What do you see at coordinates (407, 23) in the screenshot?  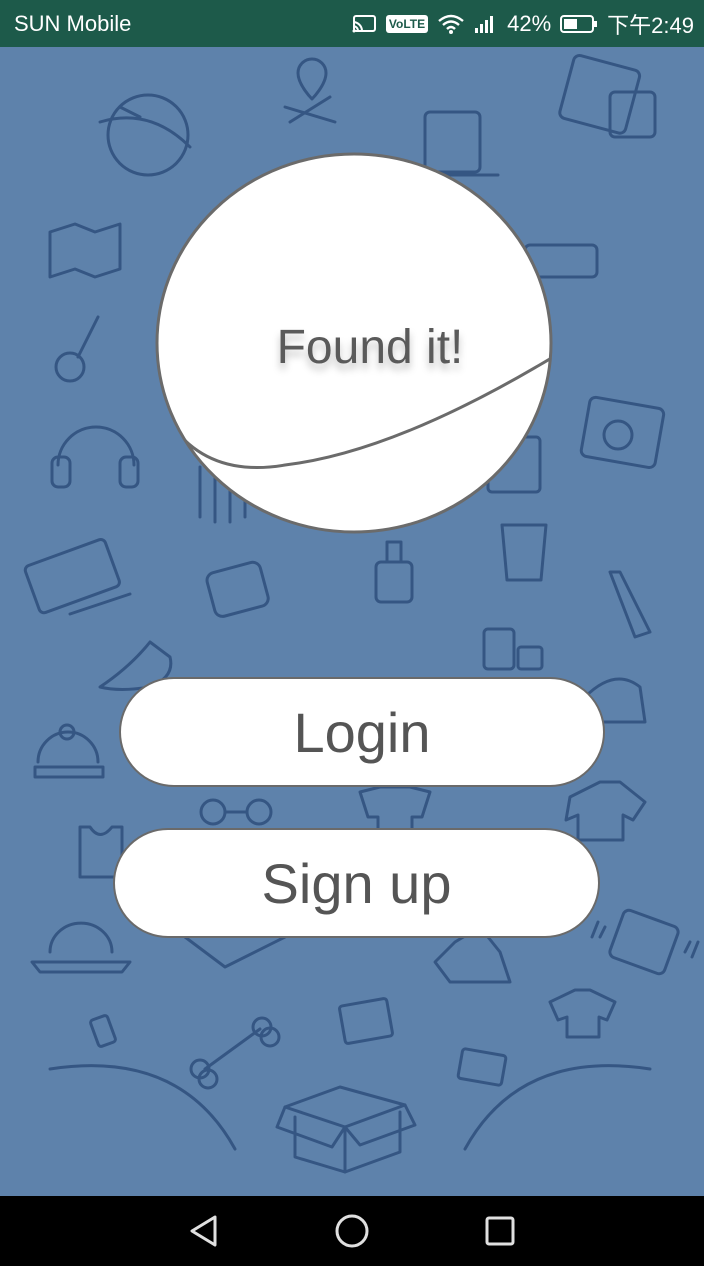 I see `volte-icon: VoLTE` at bounding box center [407, 23].